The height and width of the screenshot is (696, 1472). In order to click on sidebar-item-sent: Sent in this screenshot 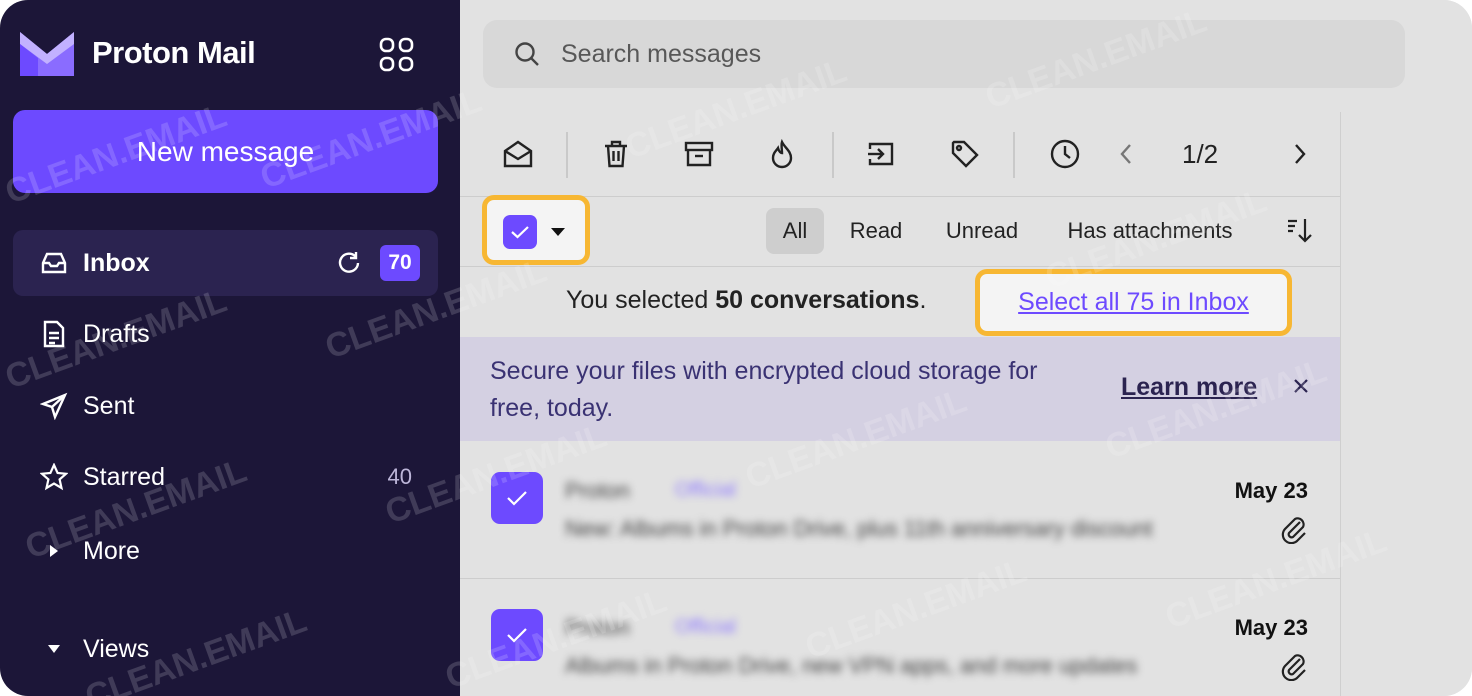, I will do `click(225, 406)`.